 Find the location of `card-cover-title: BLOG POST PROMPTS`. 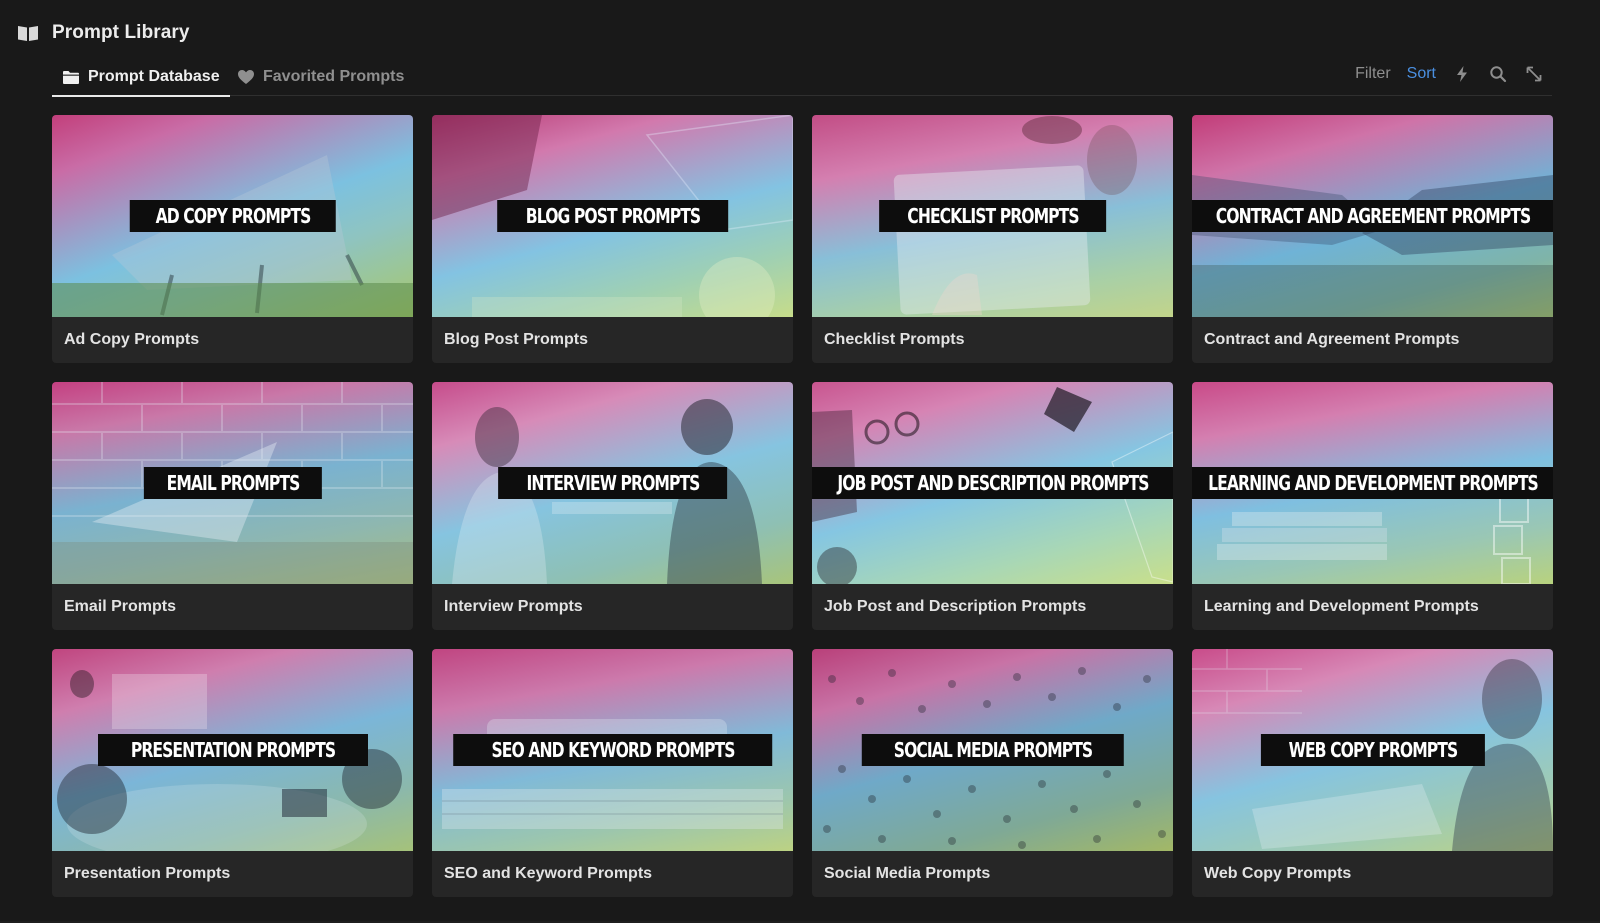

card-cover-title: BLOG POST PROMPTS is located at coordinates (612, 216).